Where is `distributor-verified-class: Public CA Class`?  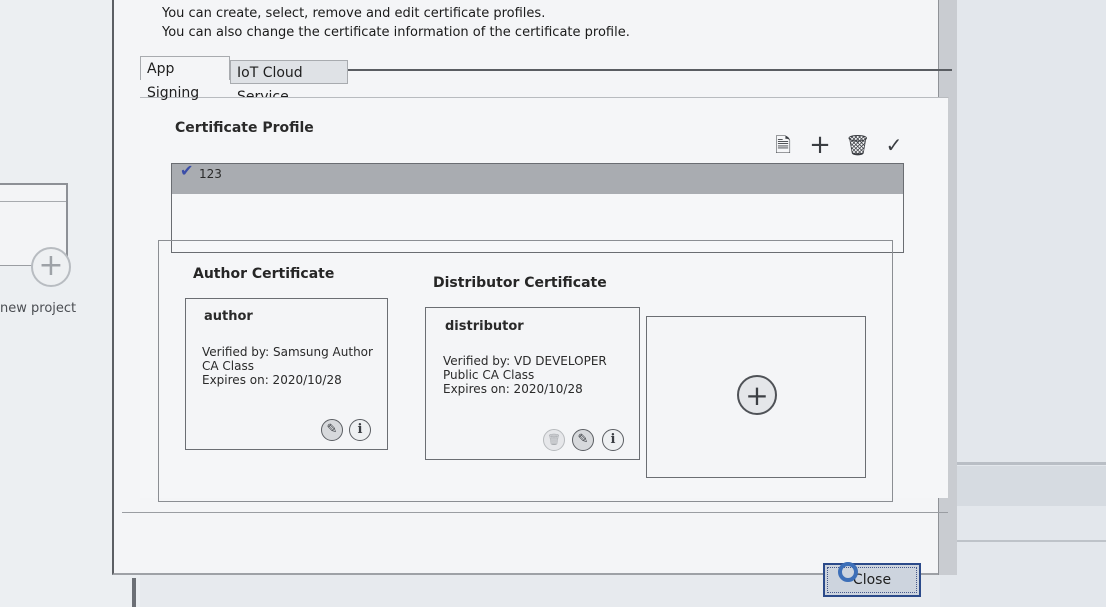
distributor-verified-class: Public CA Class is located at coordinates (489, 375).